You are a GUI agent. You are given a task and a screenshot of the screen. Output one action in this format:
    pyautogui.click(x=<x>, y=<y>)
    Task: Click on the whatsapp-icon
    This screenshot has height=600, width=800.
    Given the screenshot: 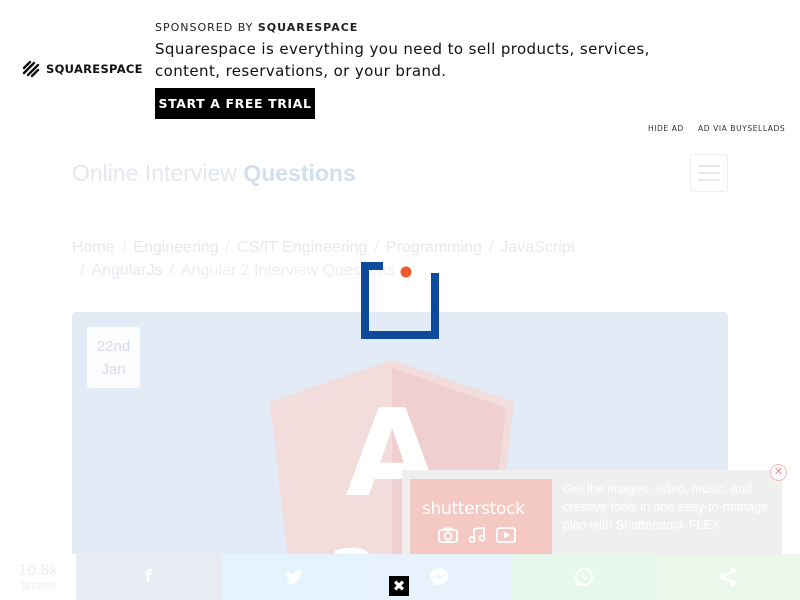 What is the action you would take?
    pyautogui.click(x=583, y=577)
    